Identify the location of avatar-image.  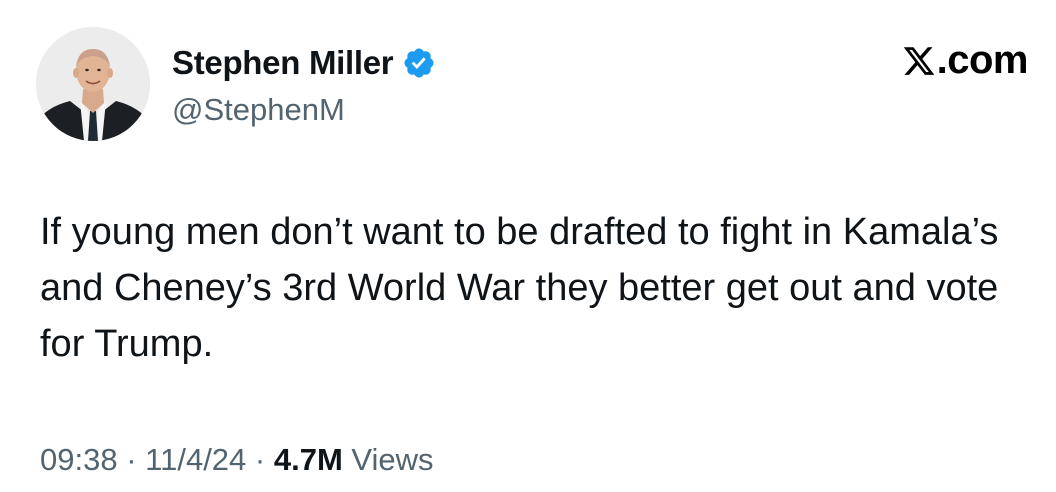
(93, 84).